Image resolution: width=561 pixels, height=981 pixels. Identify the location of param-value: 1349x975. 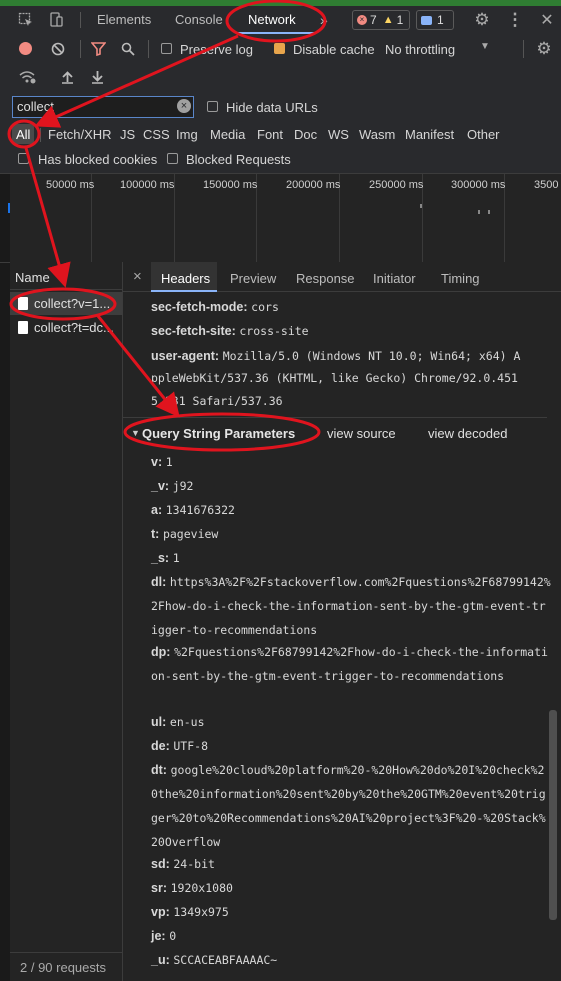
(201, 912).